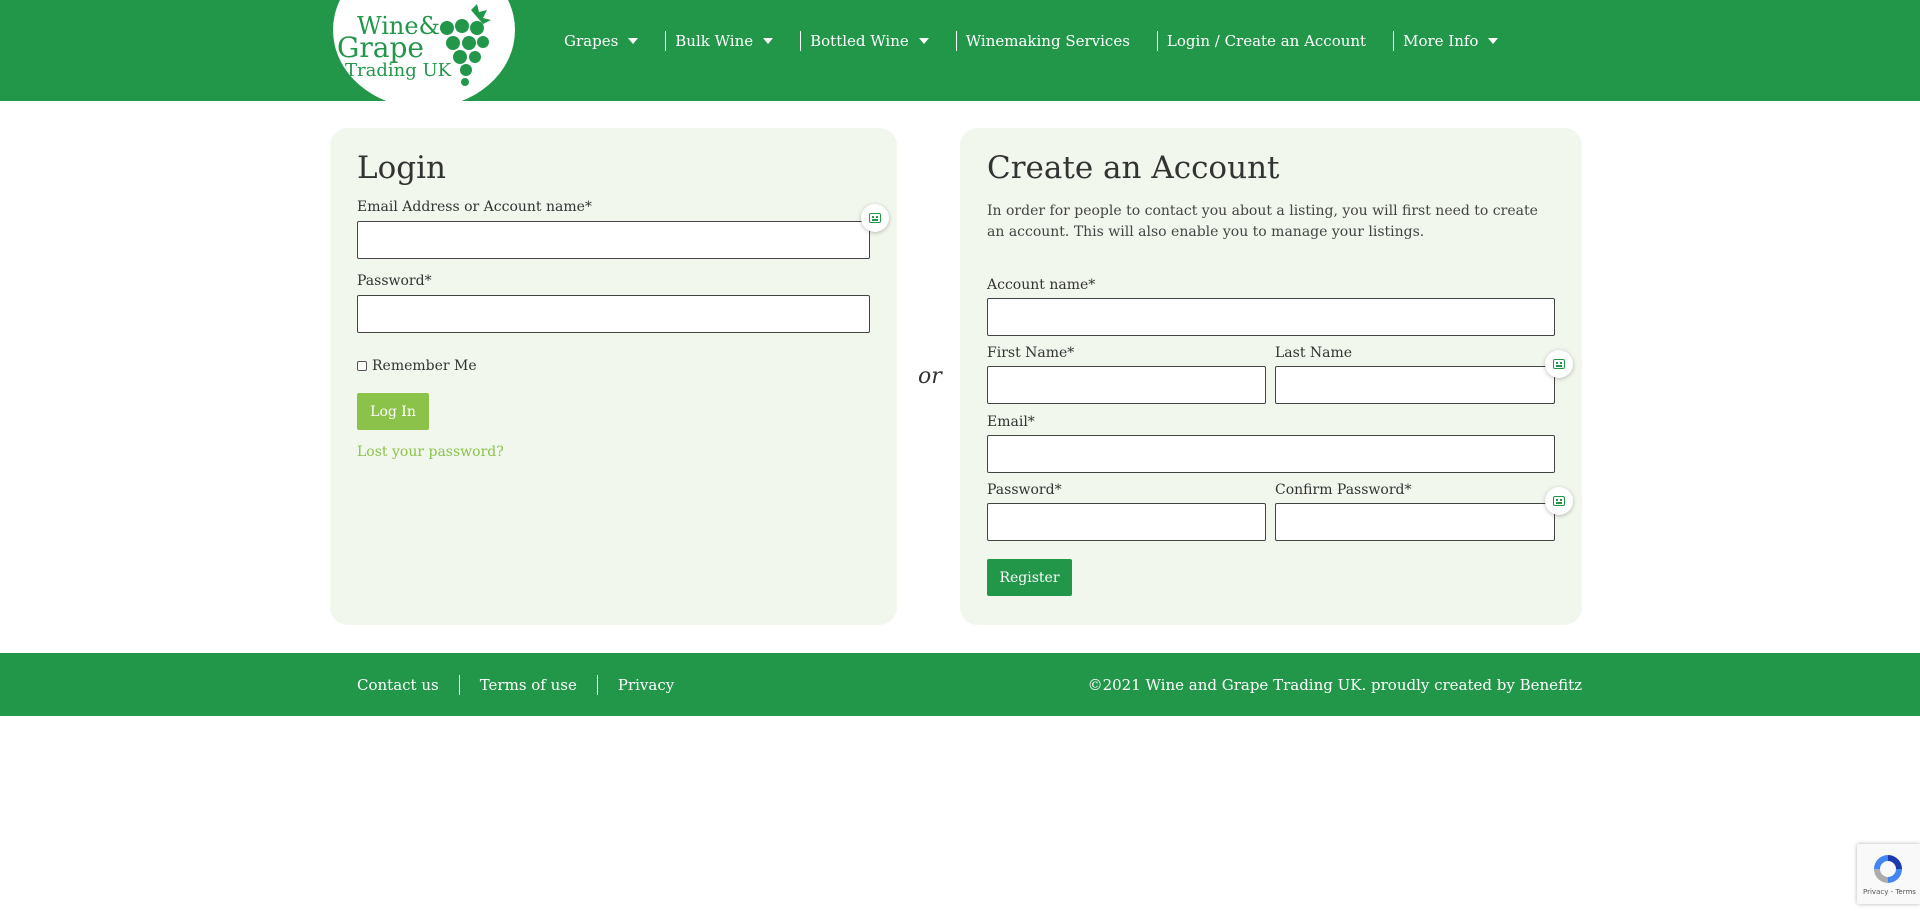 This screenshot has width=1920, height=911. I want to click on site-header: Wine& Grape Trading UK Grapes Bulk Wine, so click(960, 54).